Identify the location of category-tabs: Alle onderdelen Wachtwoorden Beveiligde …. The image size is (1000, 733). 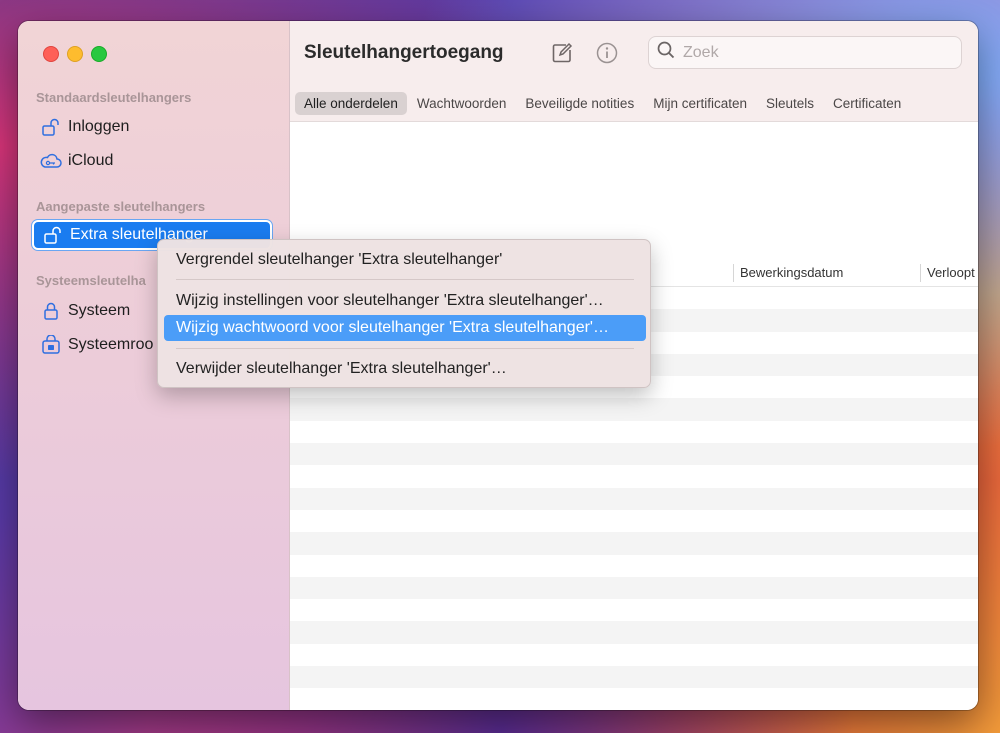
(603, 103).